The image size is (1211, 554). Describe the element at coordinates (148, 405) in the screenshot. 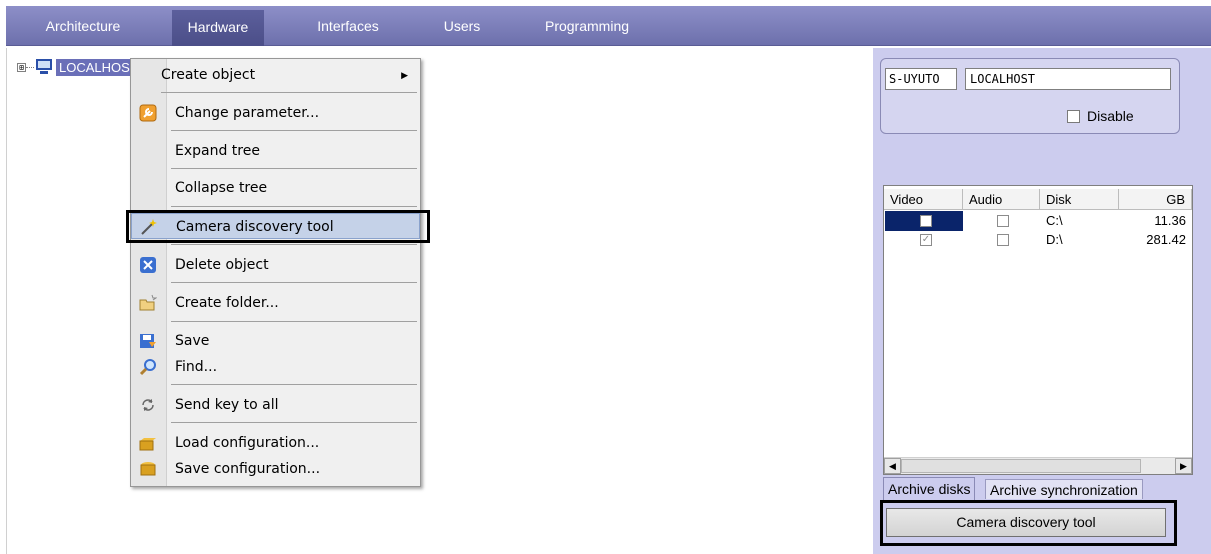

I see `refresh-icon` at that location.